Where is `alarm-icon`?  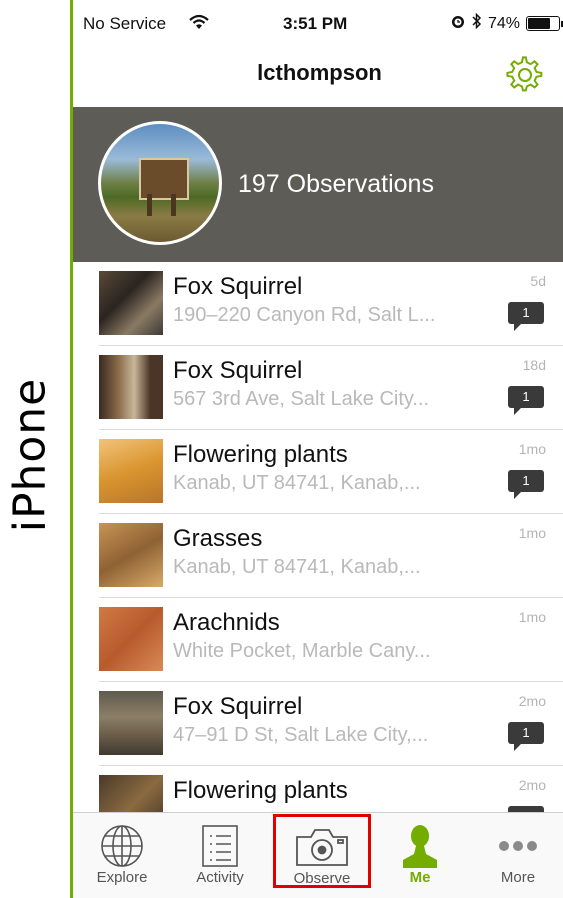 alarm-icon is located at coordinates (458, 23).